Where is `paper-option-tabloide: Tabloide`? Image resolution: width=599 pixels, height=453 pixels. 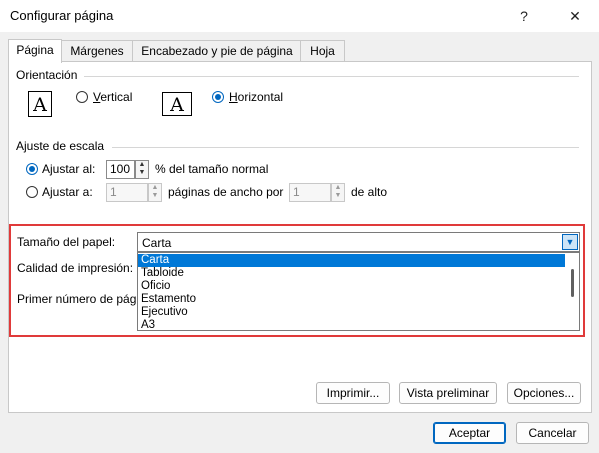
paper-option-tabloide: Tabloide is located at coordinates (352, 273).